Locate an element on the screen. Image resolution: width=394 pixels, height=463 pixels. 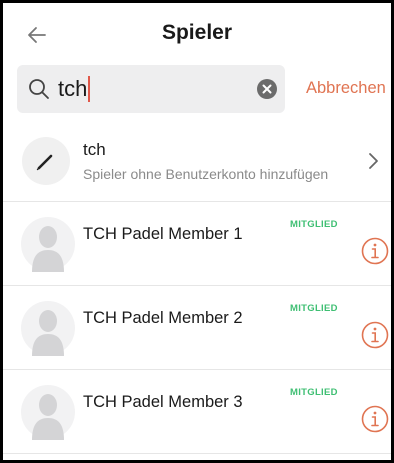
chevron-right-icon is located at coordinates (373, 161).